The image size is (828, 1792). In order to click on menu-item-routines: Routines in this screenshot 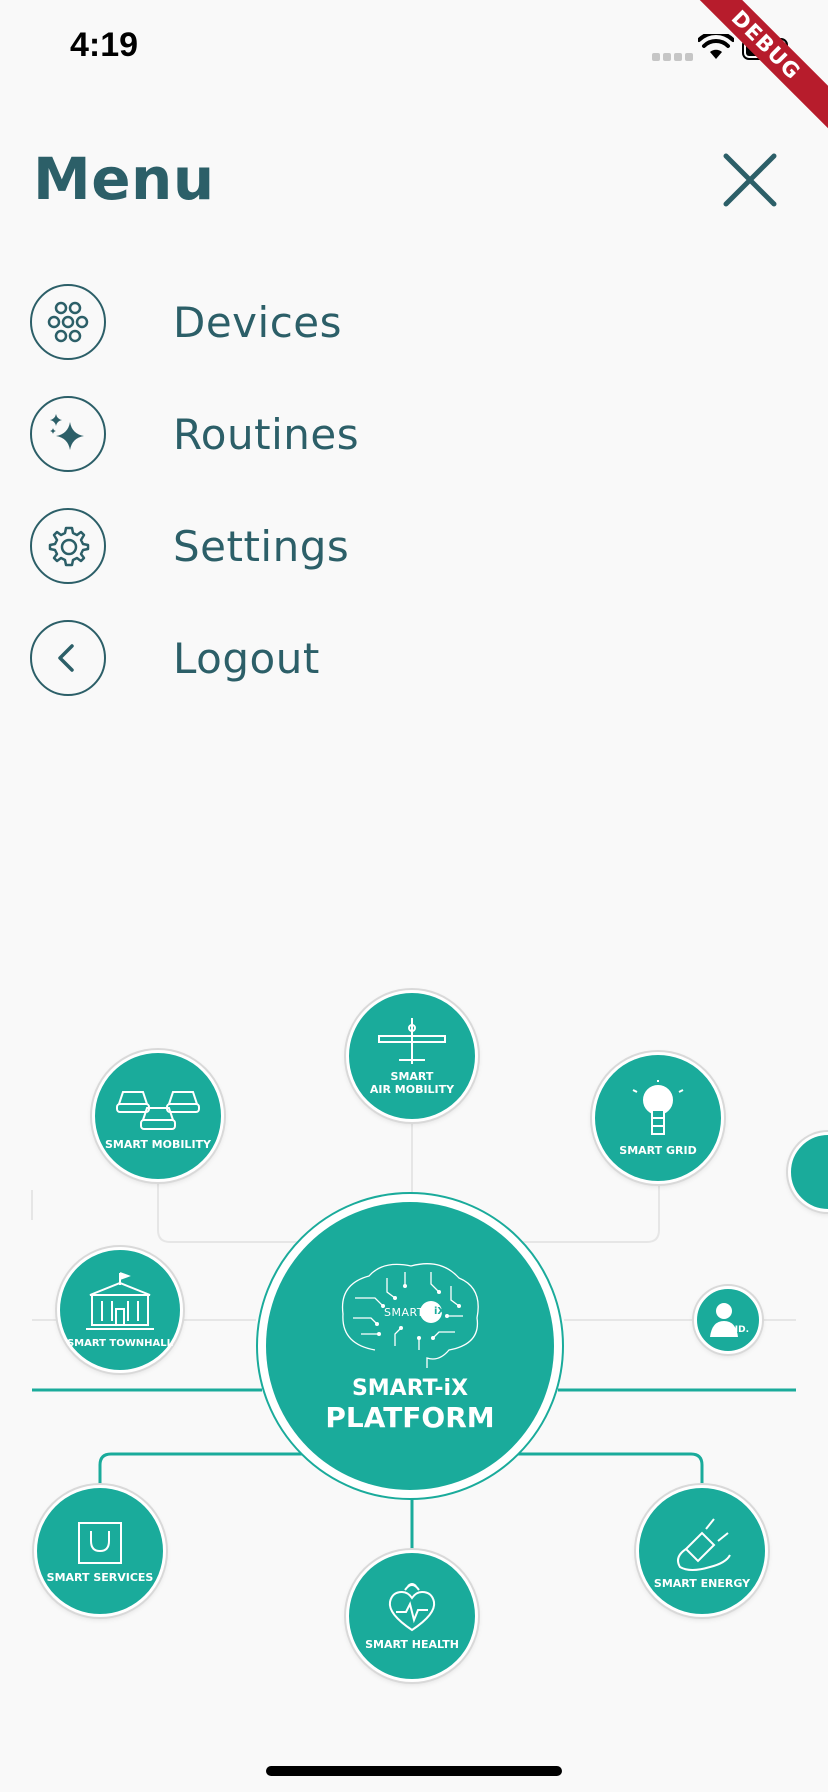, I will do `click(194, 434)`.